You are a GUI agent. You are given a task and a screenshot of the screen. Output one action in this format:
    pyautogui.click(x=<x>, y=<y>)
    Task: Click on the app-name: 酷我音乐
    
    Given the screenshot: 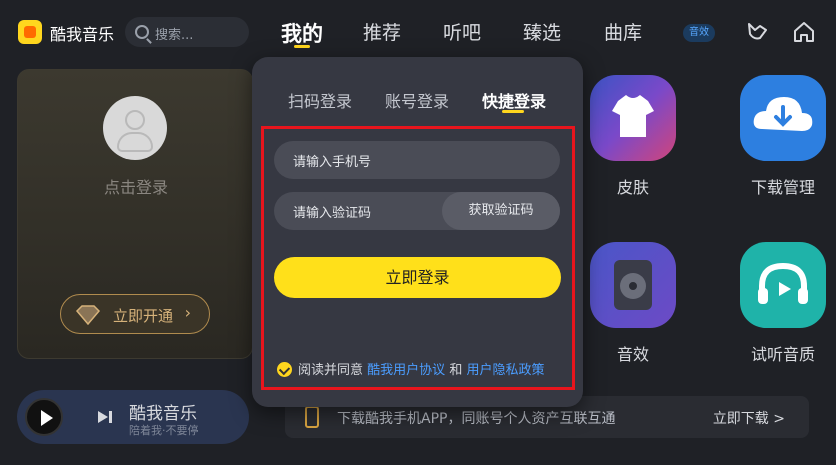 What is the action you would take?
    pyautogui.click(x=82, y=34)
    